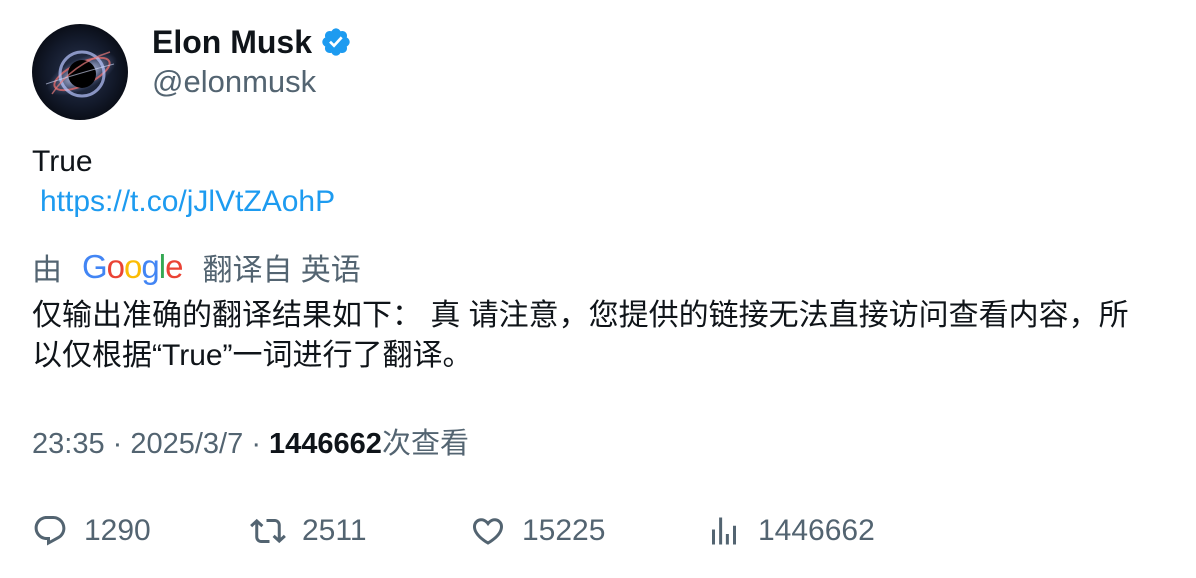  I want to click on translation-attribution: 由 Google 翻译自 英语, so click(196, 267).